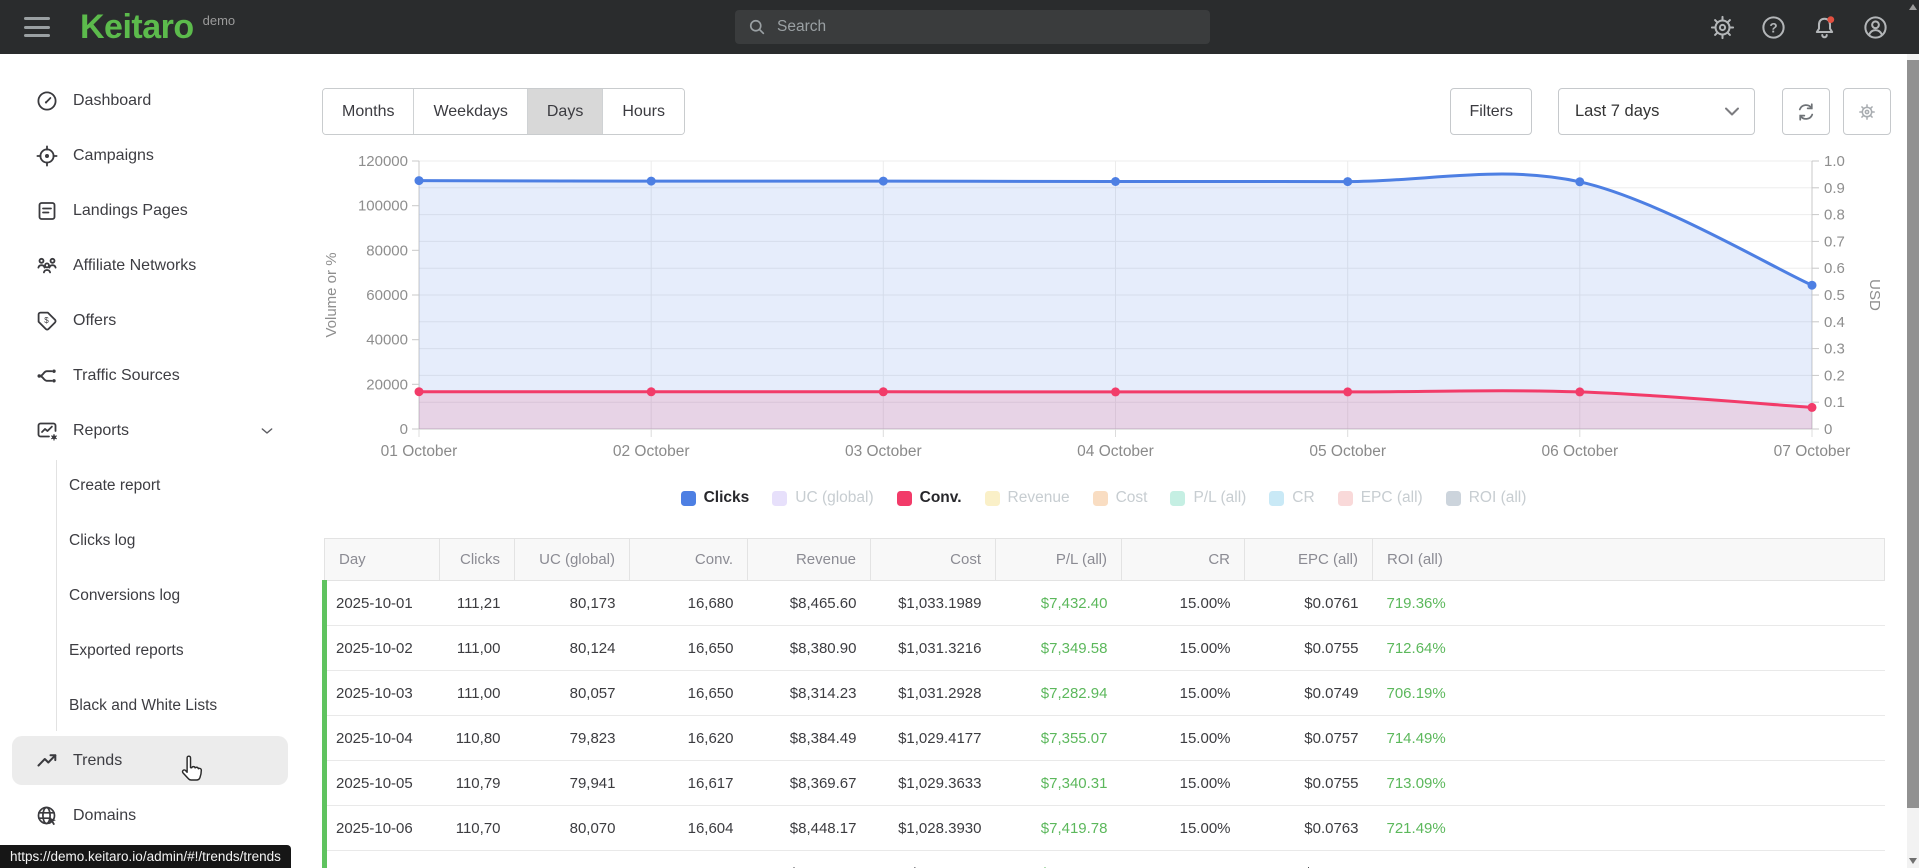 The height and width of the screenshot is (868, 1919). I want to click on legend-item: Conv., so click(929, 498).